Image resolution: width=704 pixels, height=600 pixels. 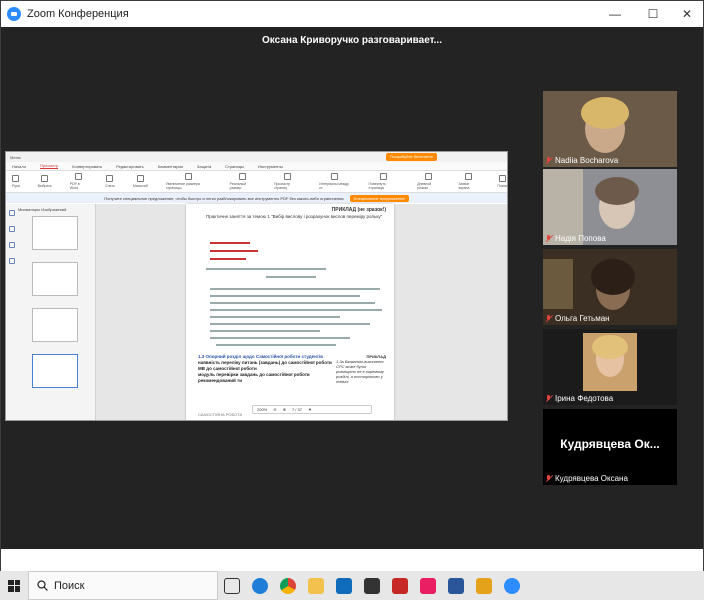 What do you see at coordinates (55, 371) in the screenshot?
I see `page-thumbnail-selected` at bounding box center [55, 371].